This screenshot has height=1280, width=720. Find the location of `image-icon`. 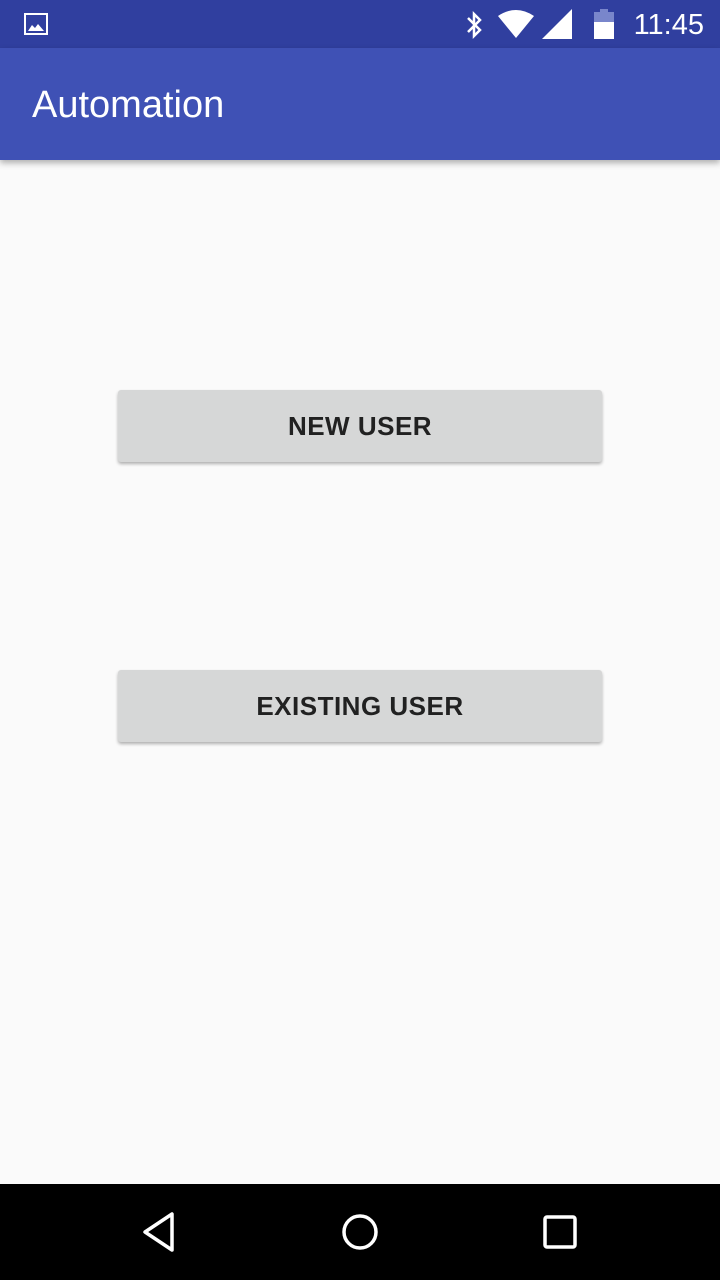

image-icon is located at coordinates (36, 24).